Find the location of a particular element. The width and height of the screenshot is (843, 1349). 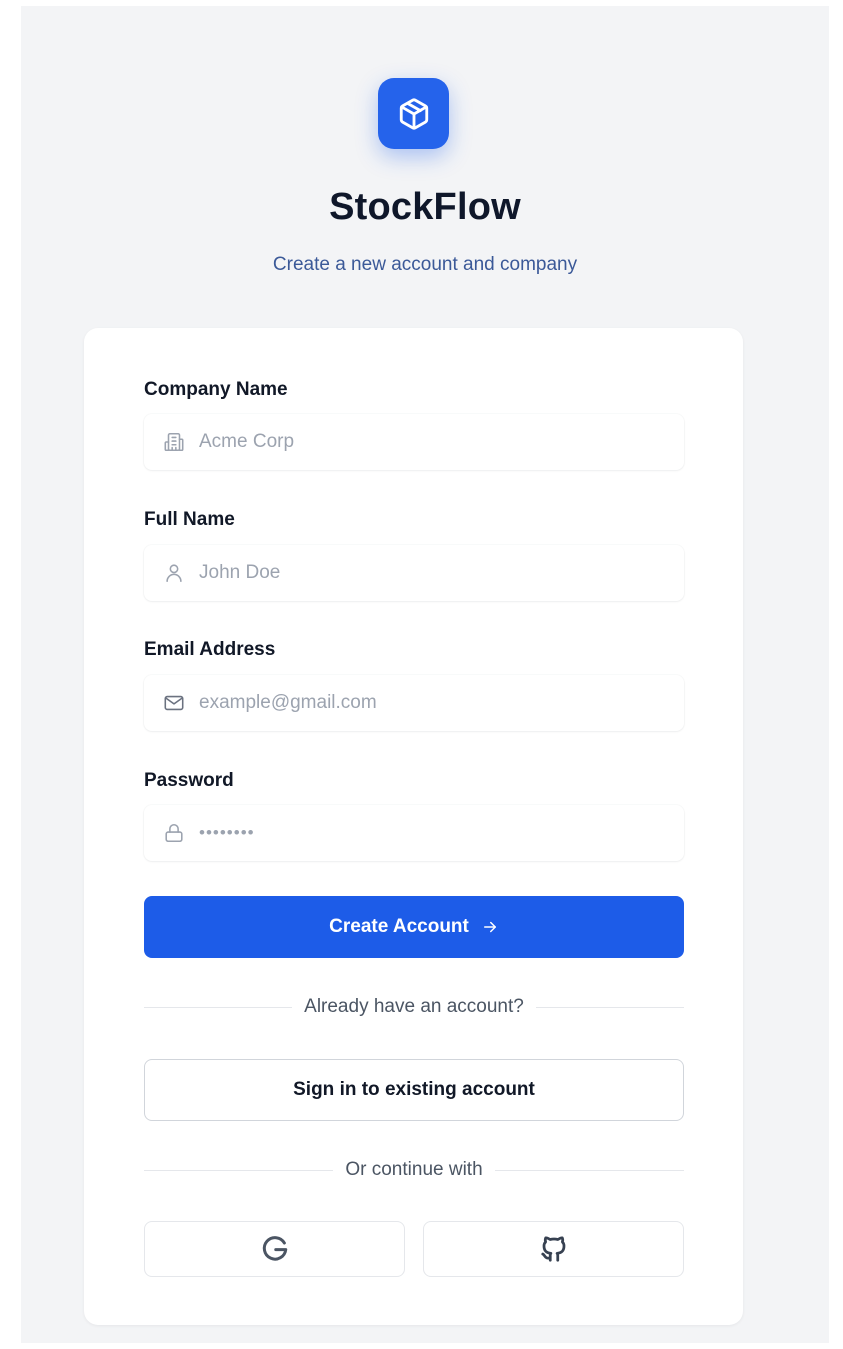

google-sign-in-button is located at coordinates (274, 1249).